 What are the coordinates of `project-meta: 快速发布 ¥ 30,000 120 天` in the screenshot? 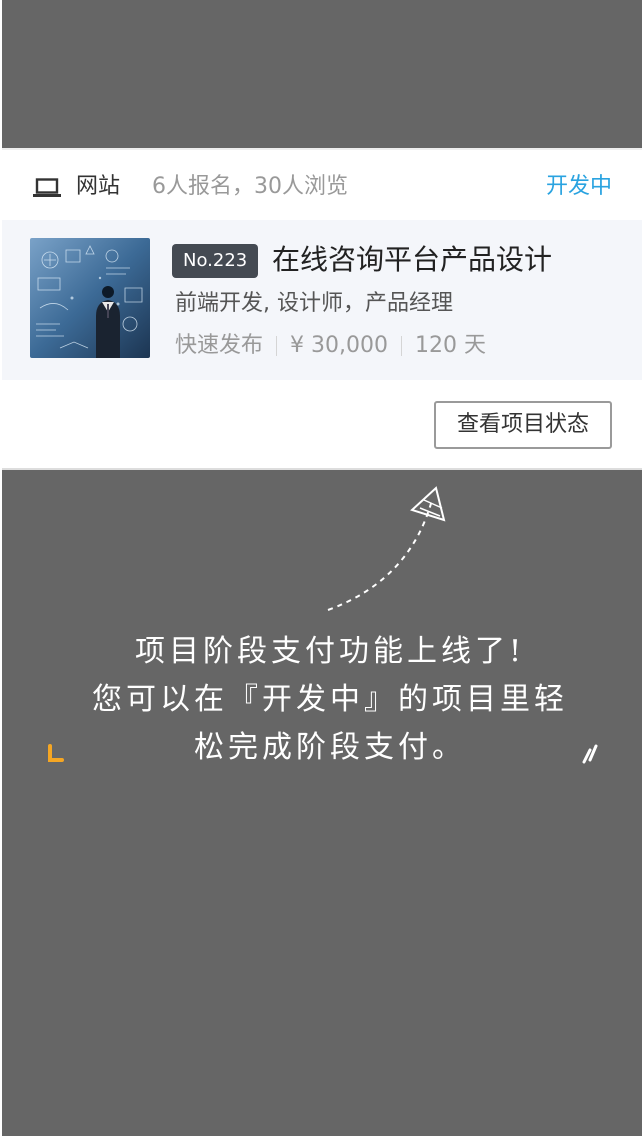 It's located at (330, 346).